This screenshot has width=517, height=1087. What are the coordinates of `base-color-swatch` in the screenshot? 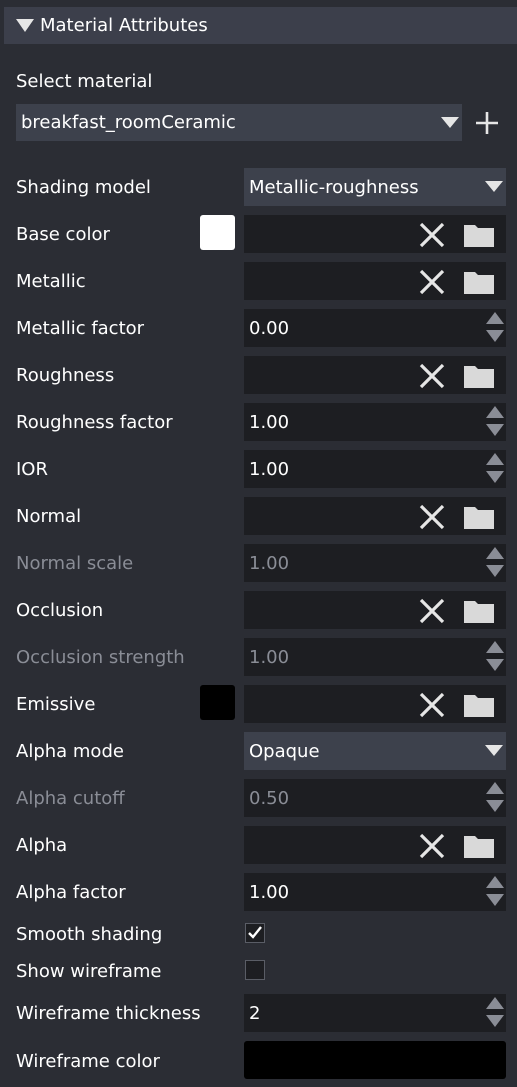 It's located at (217, 232).